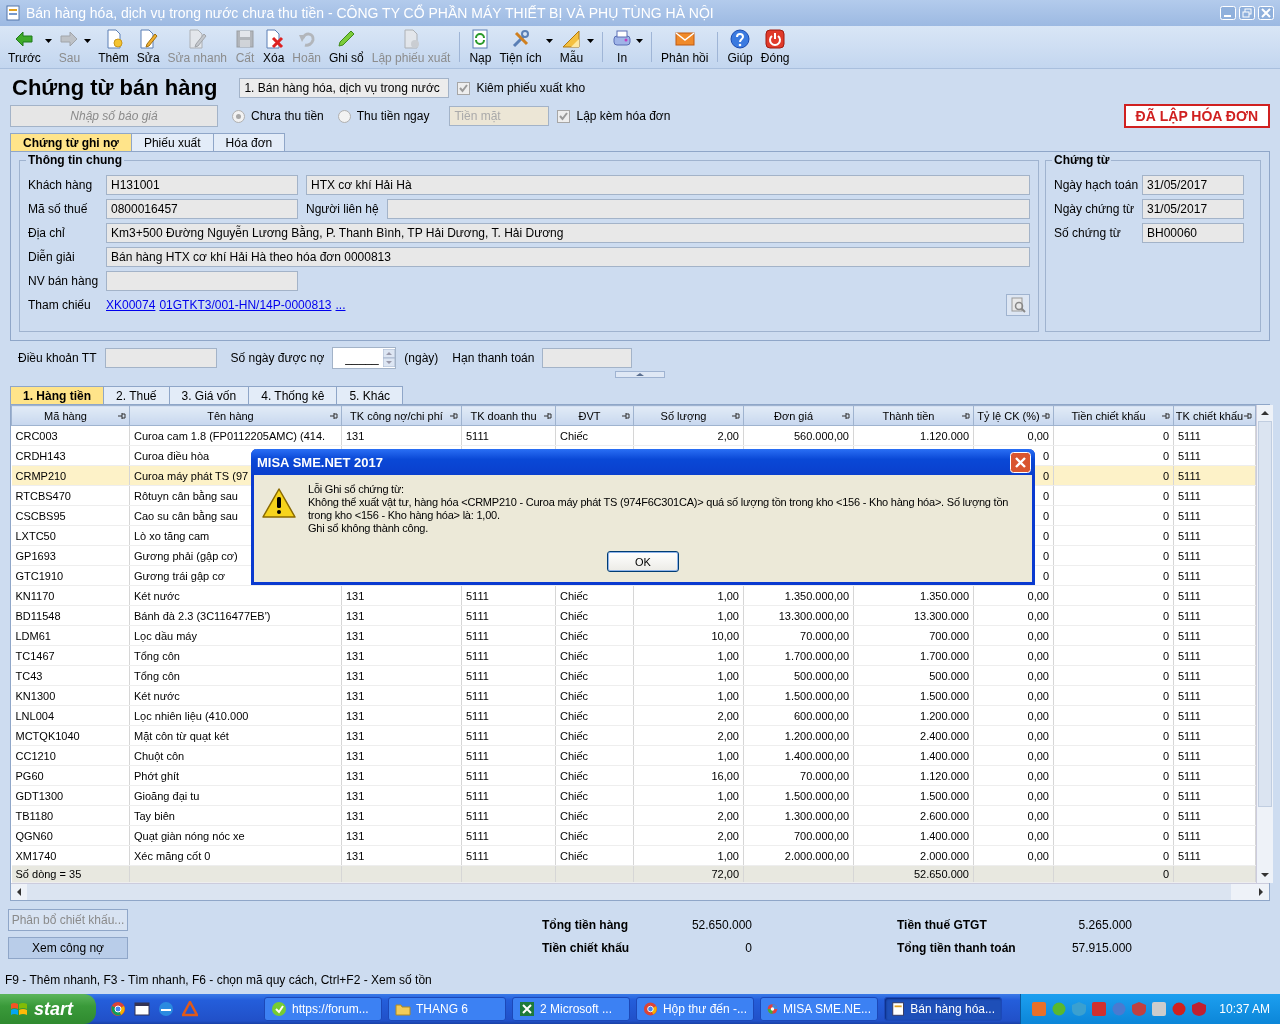 This screenshot has width=1280, height=1024. Describe the element at coordinates (668, 185) in the screenshot. I see `text-field: HTX cơ khí Hải Hà` at that location.